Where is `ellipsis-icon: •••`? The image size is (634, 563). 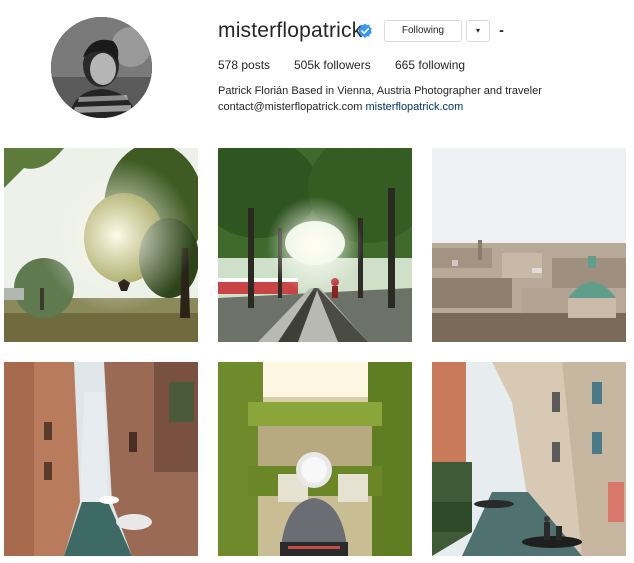
ellipsis-icon: ••• is located at coordinates (501, 32).